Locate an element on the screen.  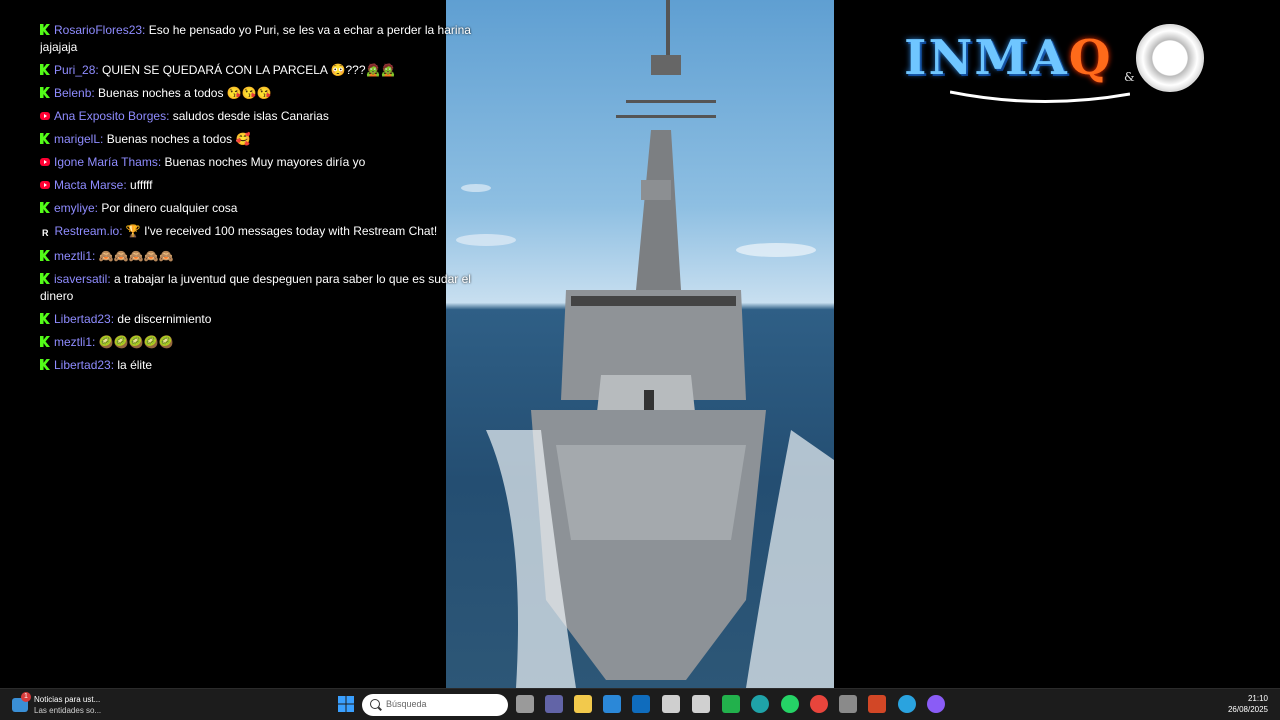
chat-text: Buenas noches a todos 😘😘😘 is located at coordinates (185, 93).